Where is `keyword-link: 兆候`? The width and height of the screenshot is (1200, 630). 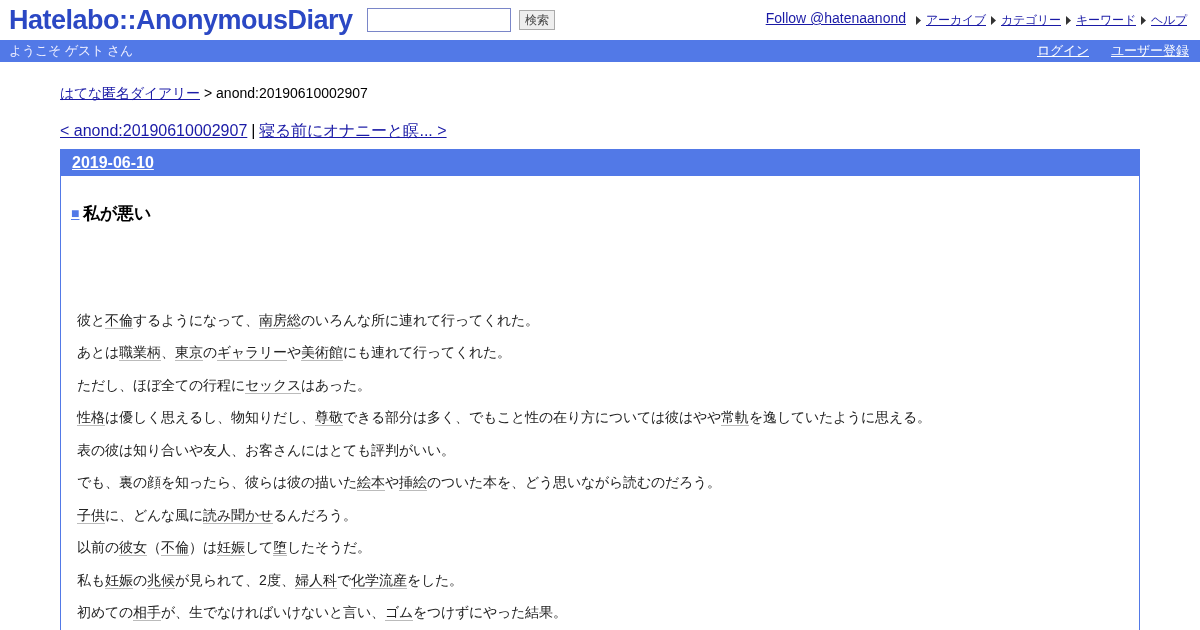
keyword-link: 兆候 is located at coordinates (161, 580).